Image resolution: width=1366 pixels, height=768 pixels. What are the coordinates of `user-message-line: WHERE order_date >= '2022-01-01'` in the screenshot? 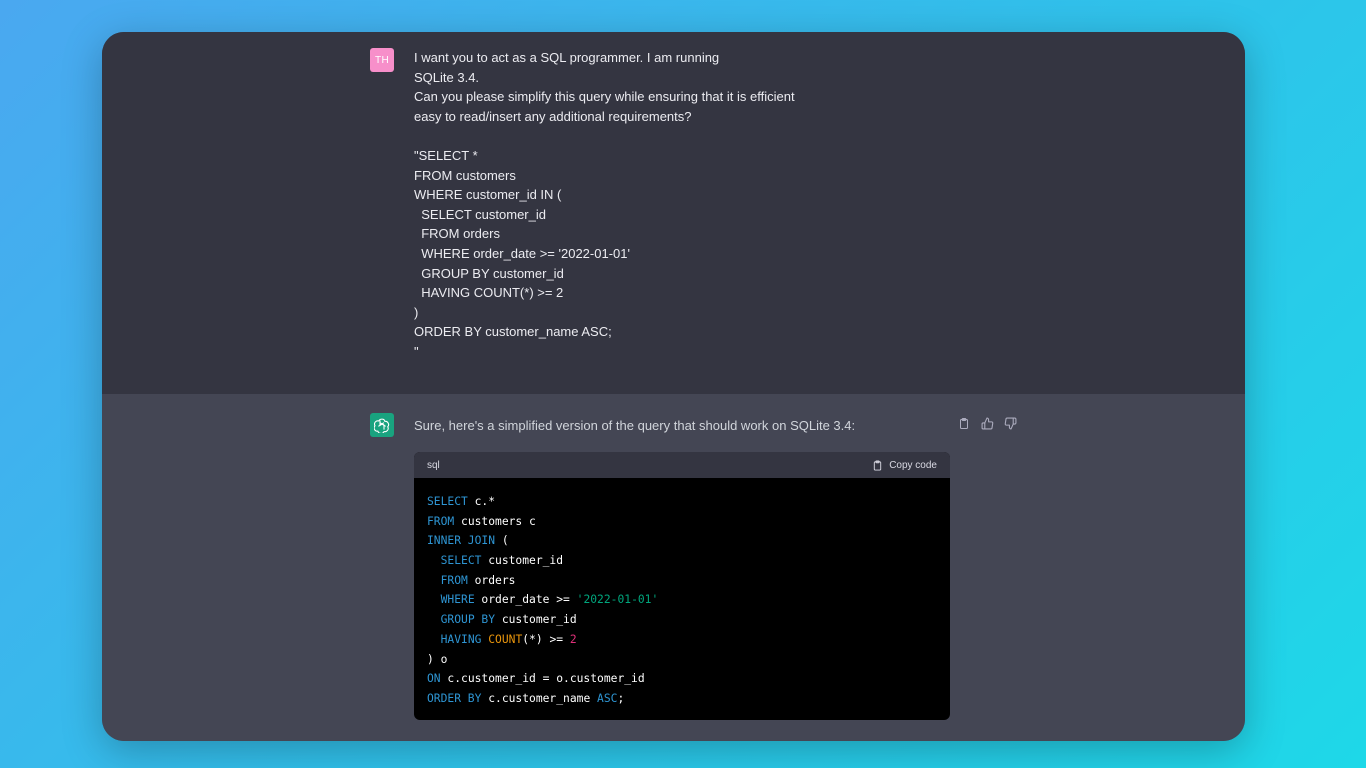 It's located at (522, 253).